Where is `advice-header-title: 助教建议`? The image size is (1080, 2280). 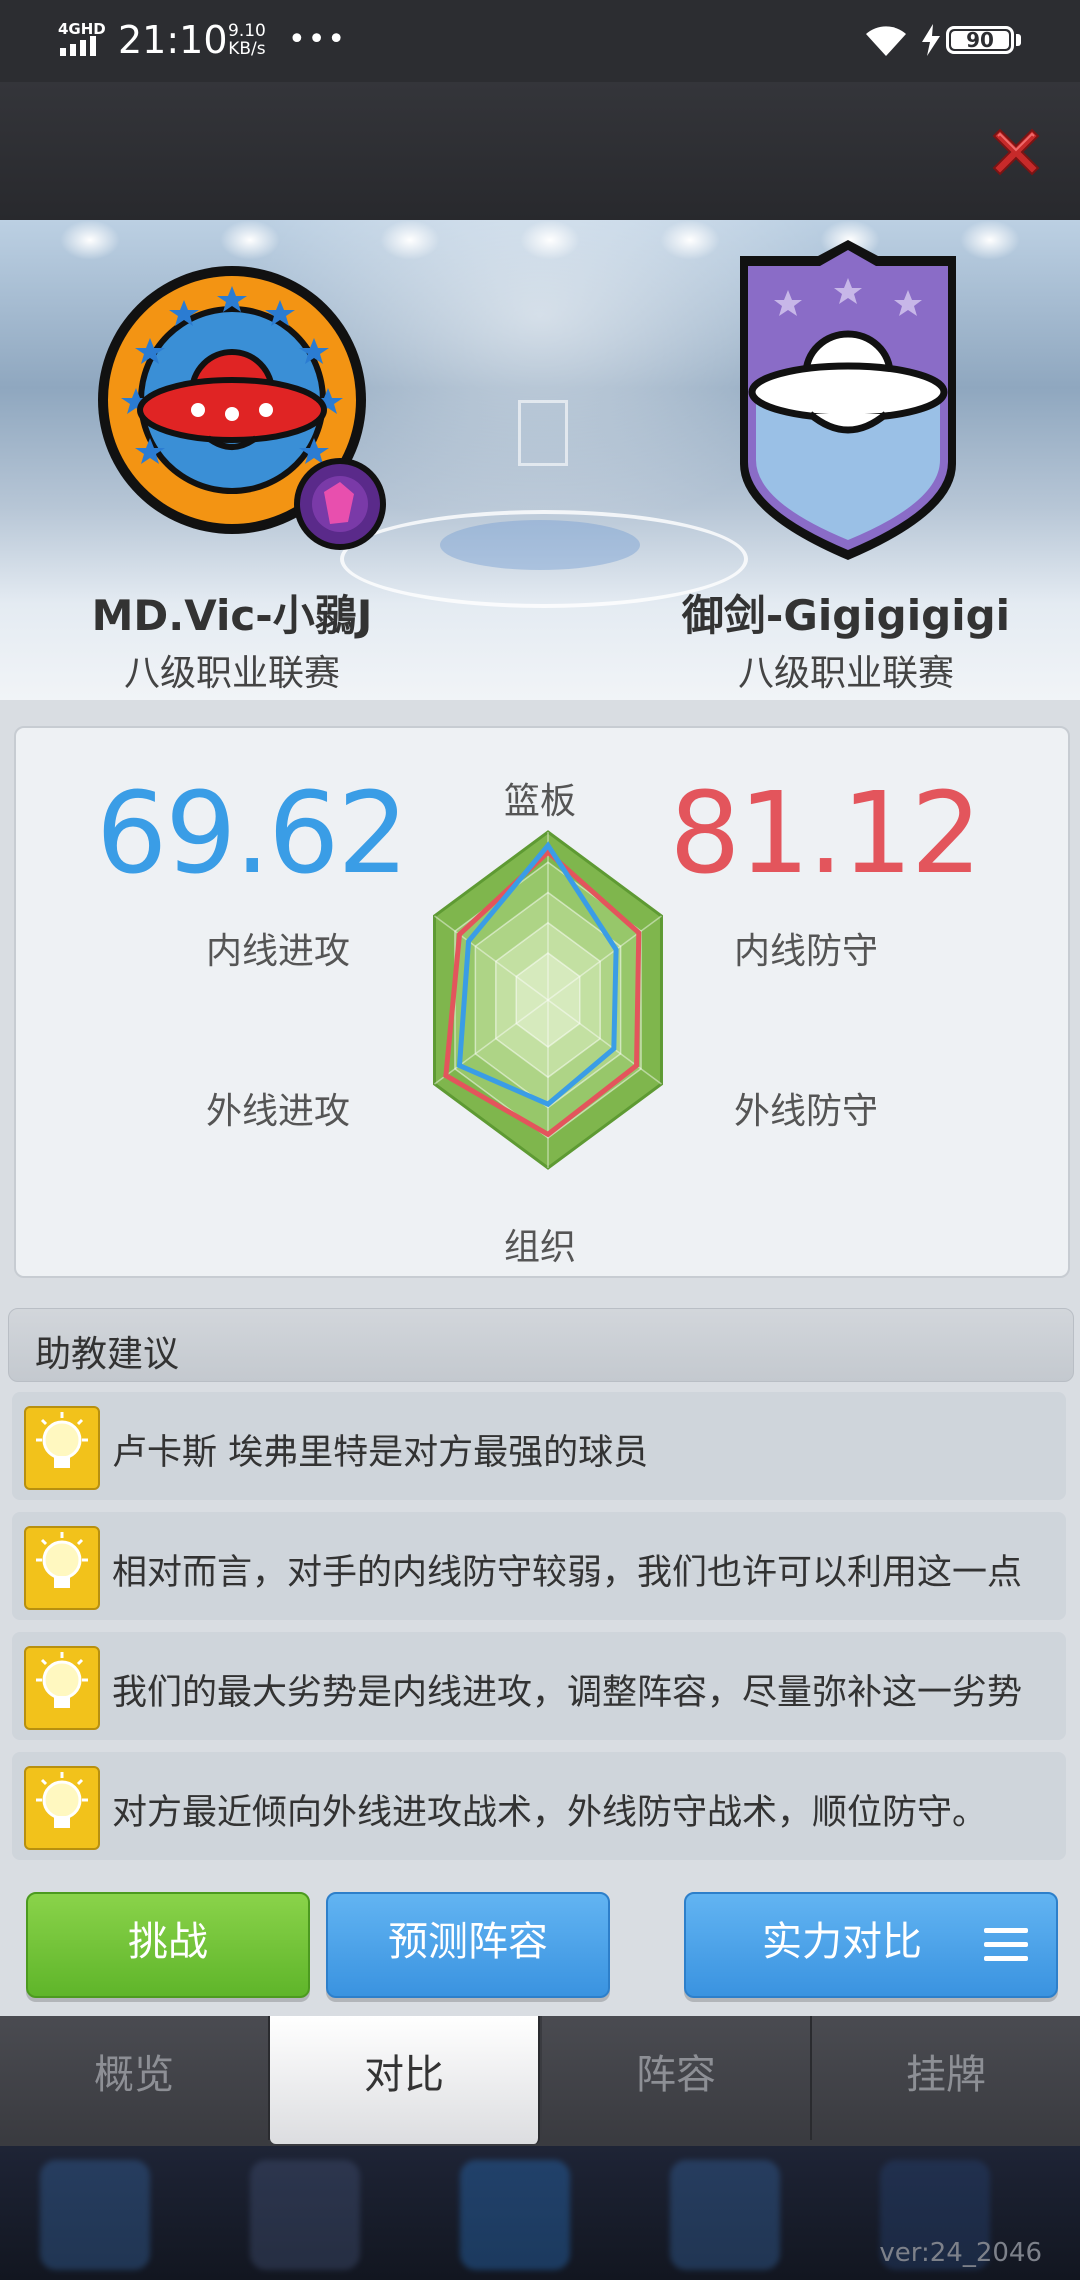
advice-header-title: 助教建议 is located at coordinates (107, 1354).